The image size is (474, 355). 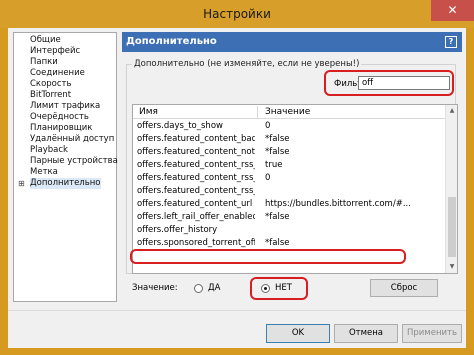 I want to click on scroll-down-arrow-icon: ▼, so click(x=452, y=267).